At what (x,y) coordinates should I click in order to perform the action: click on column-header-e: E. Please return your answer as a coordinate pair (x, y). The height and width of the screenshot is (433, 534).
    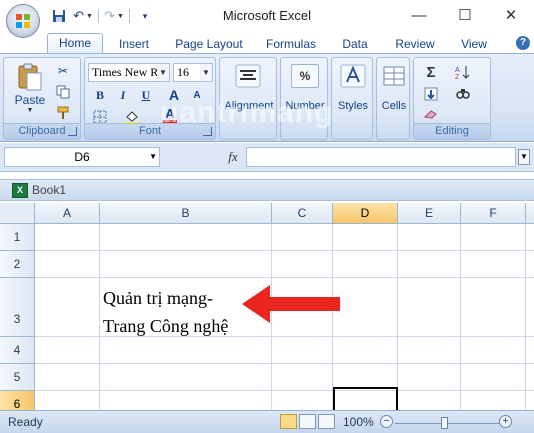
    Looking at the image, I should click on (429, 213).